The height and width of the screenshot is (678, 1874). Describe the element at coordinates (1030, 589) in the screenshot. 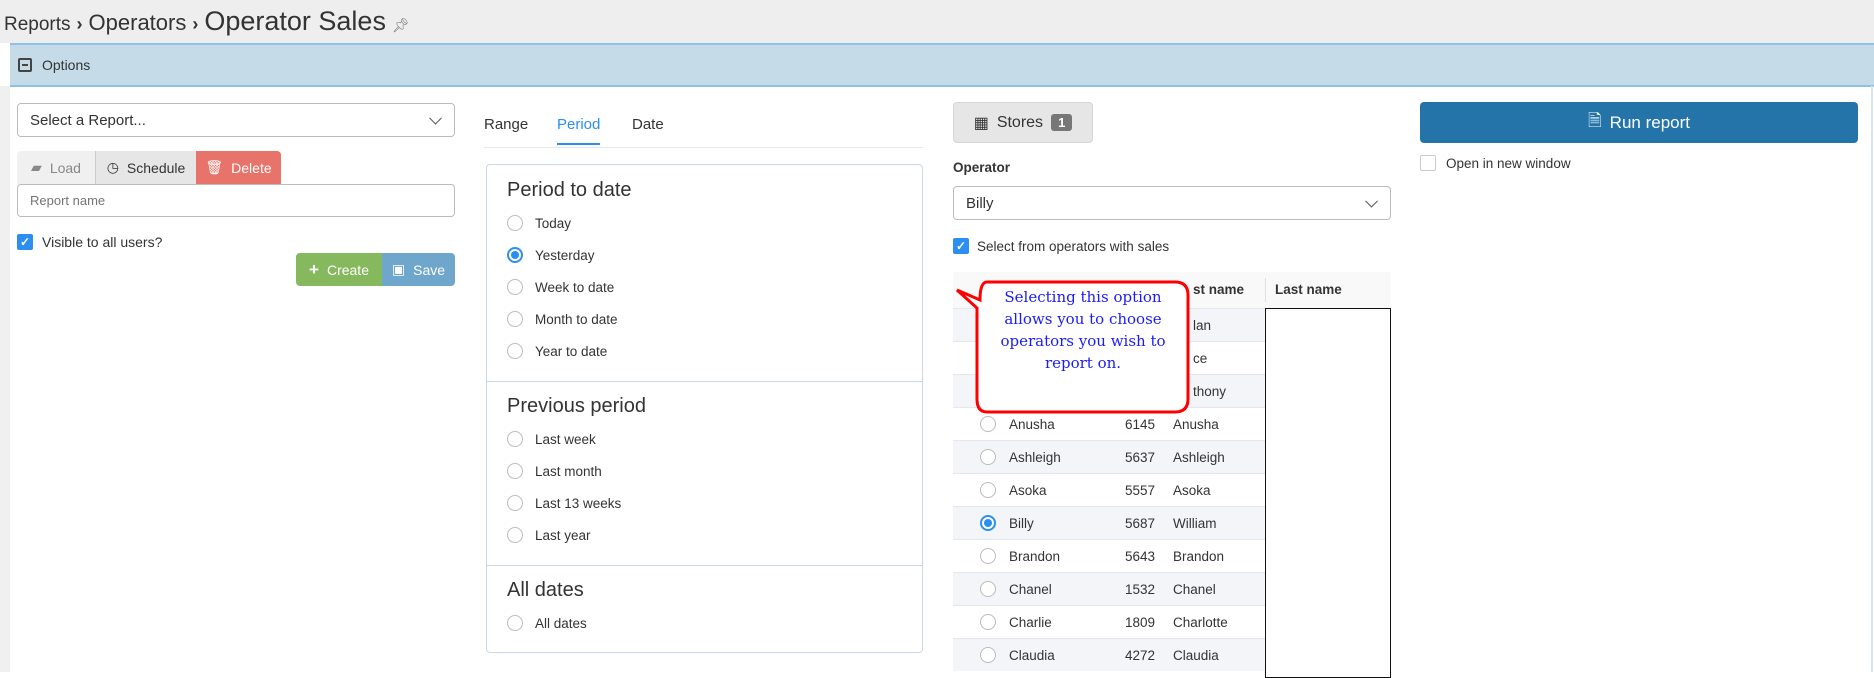

I see `first-name-cell: Chanel` at that location.